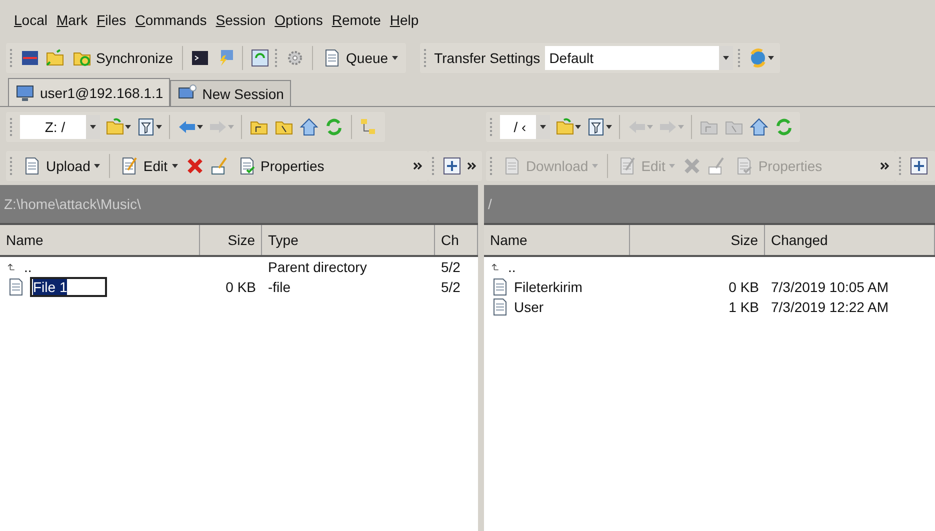 Image resolution: width=935 pixels, height=531 pixels. What do you see at coordinates (360, 58) in the screenshot?
I see `queue-button: Queue` at bounding box center [360, 58].